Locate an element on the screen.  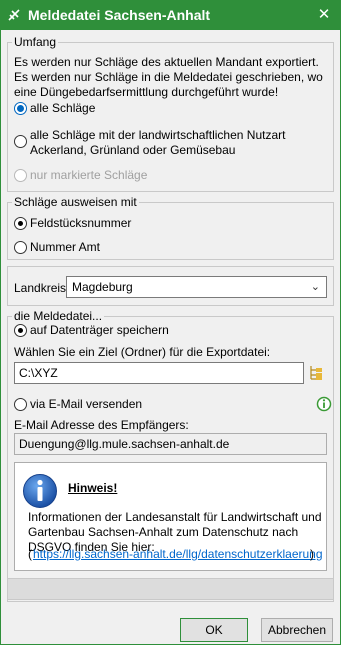
email-label: E-Mail Adresse des Empfängers: is located at coordinates (101, 425).